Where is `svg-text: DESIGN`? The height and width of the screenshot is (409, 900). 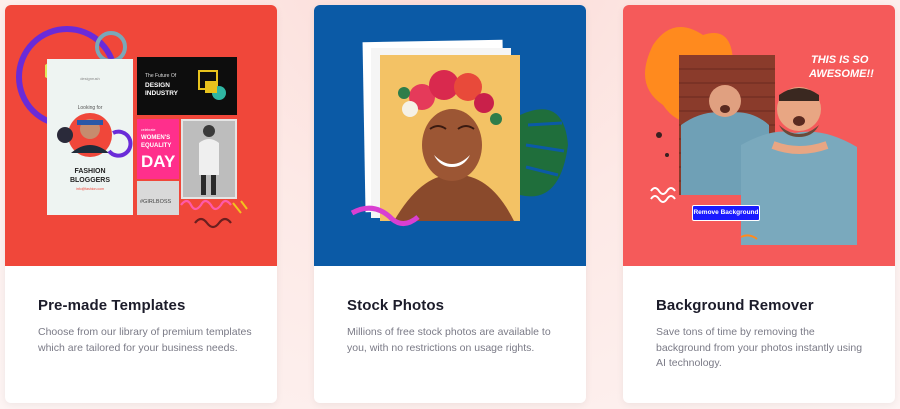 svg-text: DESIGN is located at coordinates (157, 85).